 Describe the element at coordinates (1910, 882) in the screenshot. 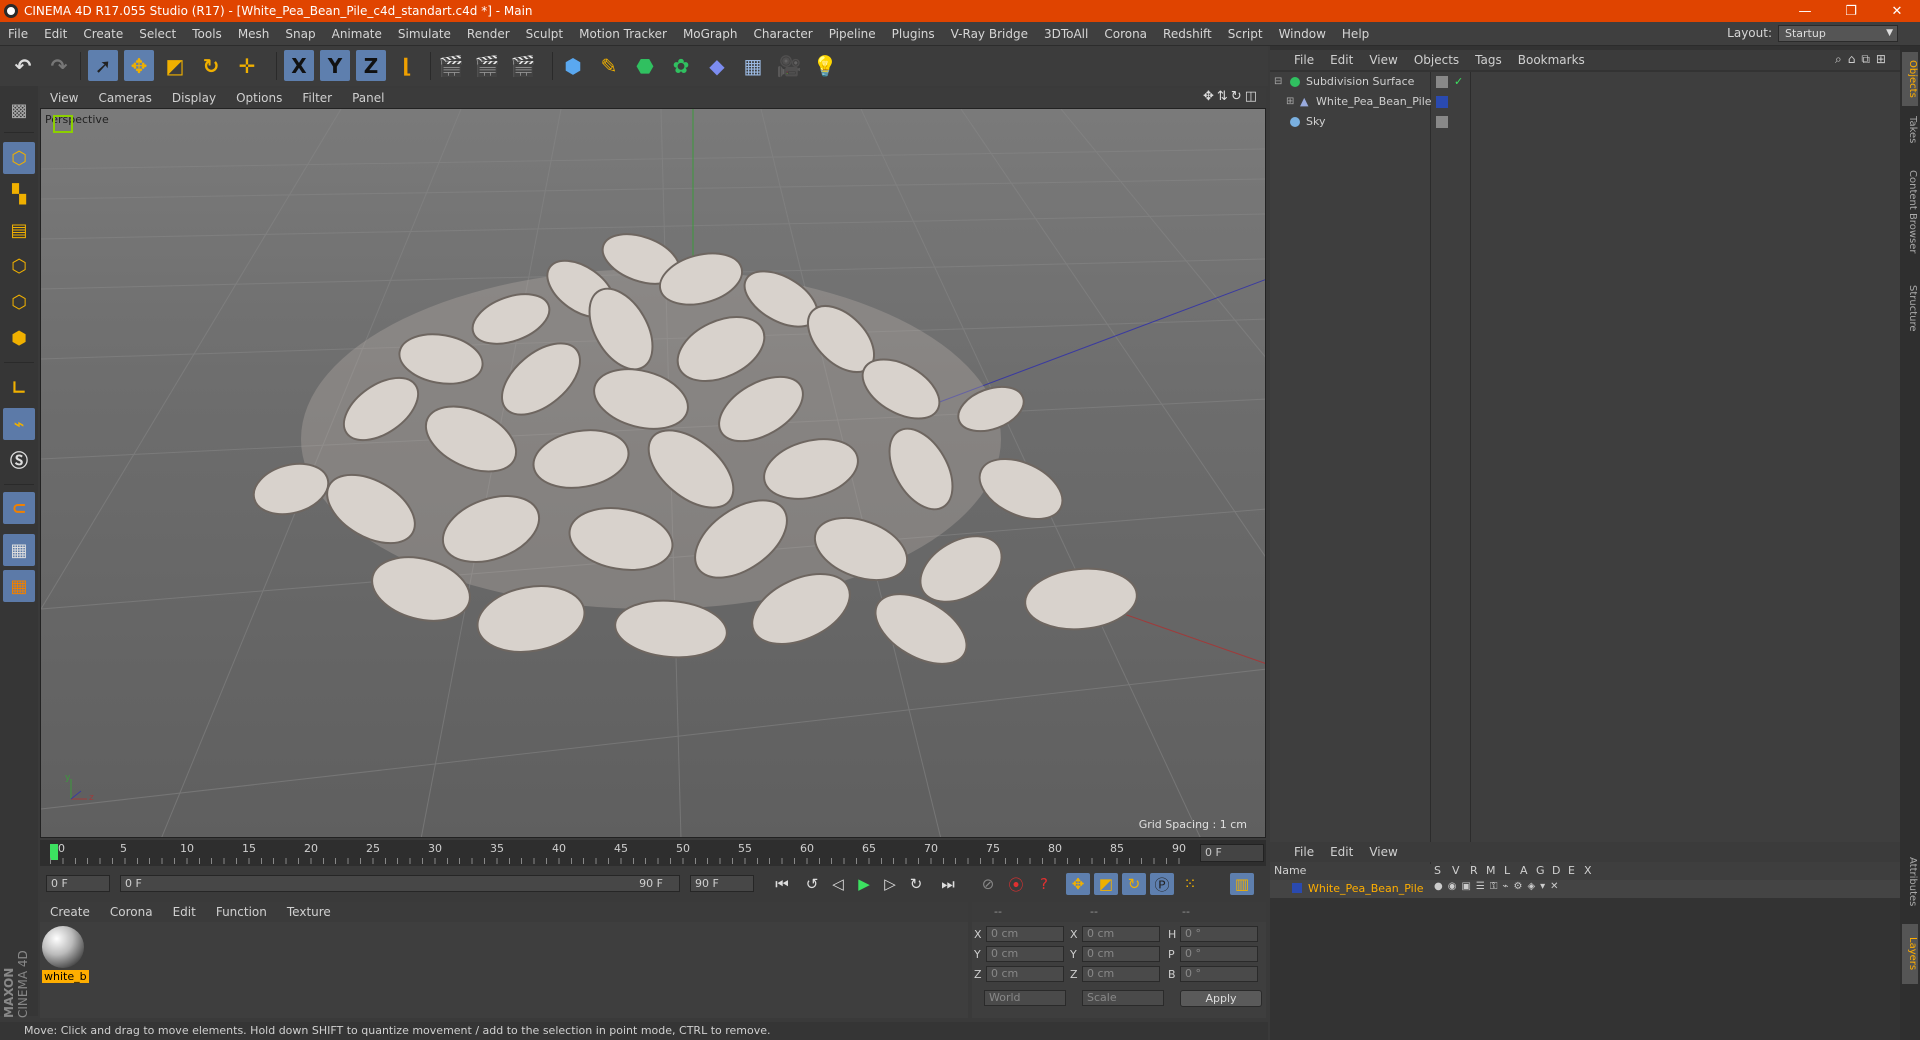

I see `tab-attributes: Attributes` at that location.